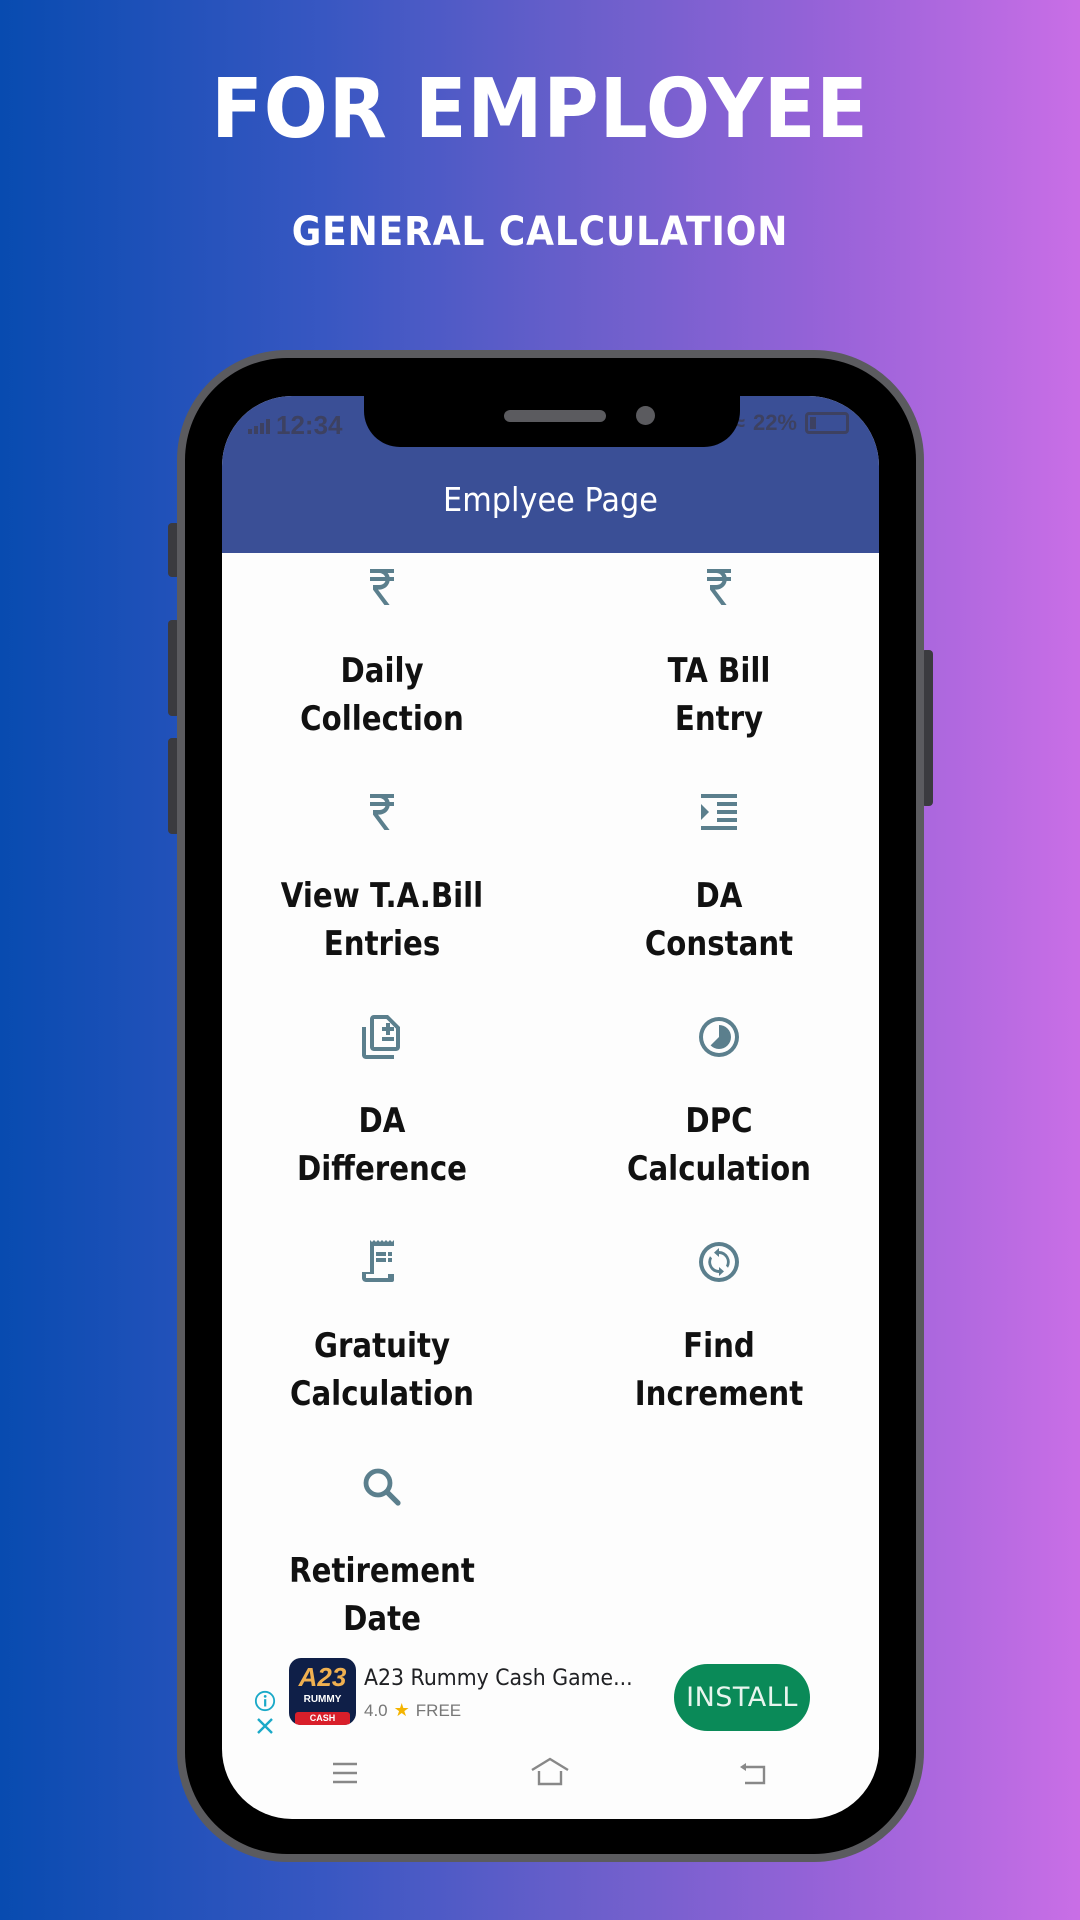 Image resolution: width=1080 pixels, height=1920 pixels. I want to click on menu-item-label: Find, so click(719, 1346).